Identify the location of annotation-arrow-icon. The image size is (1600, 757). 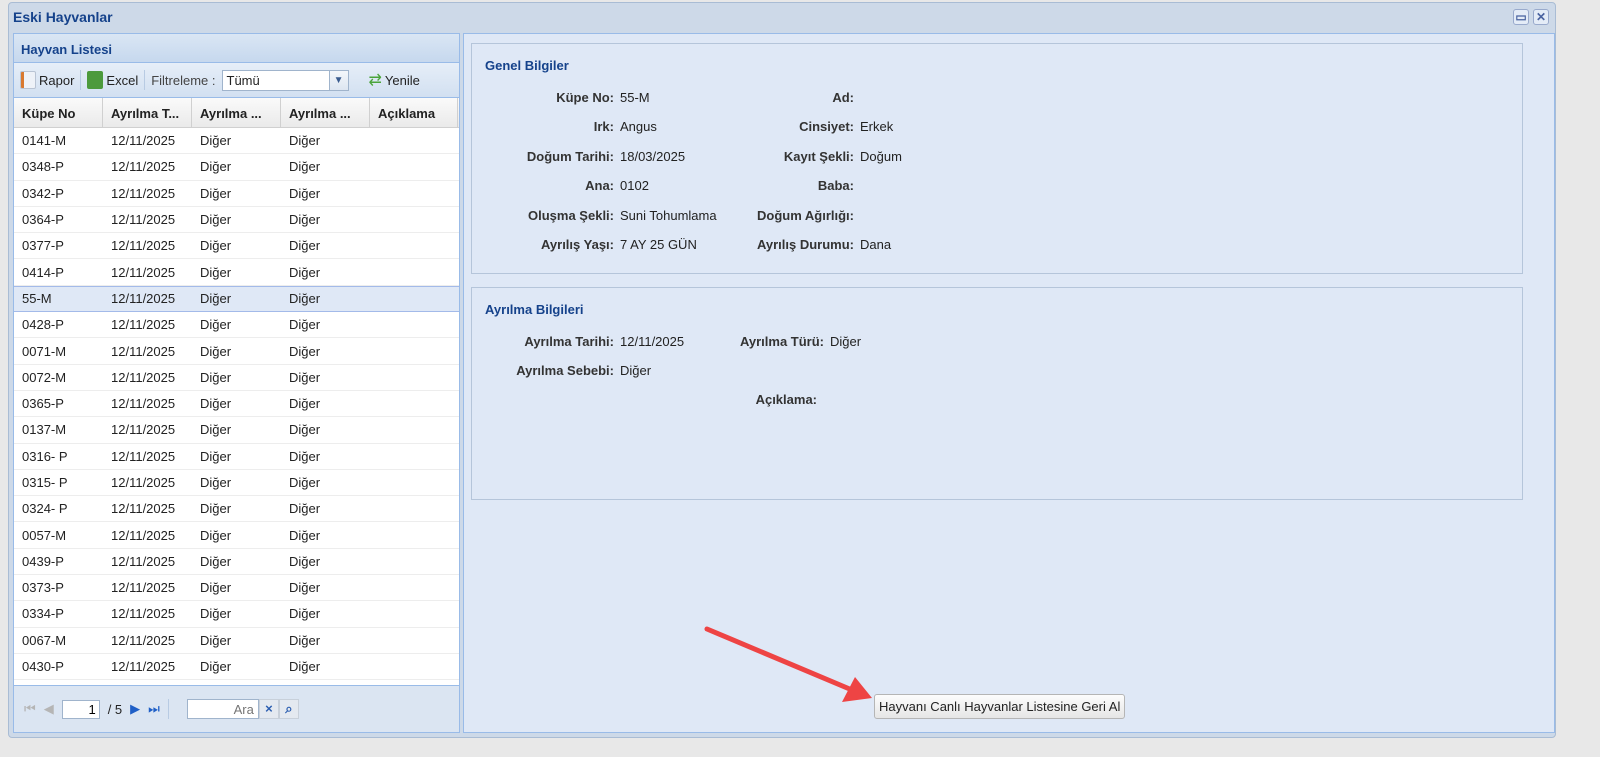
(788, 664).